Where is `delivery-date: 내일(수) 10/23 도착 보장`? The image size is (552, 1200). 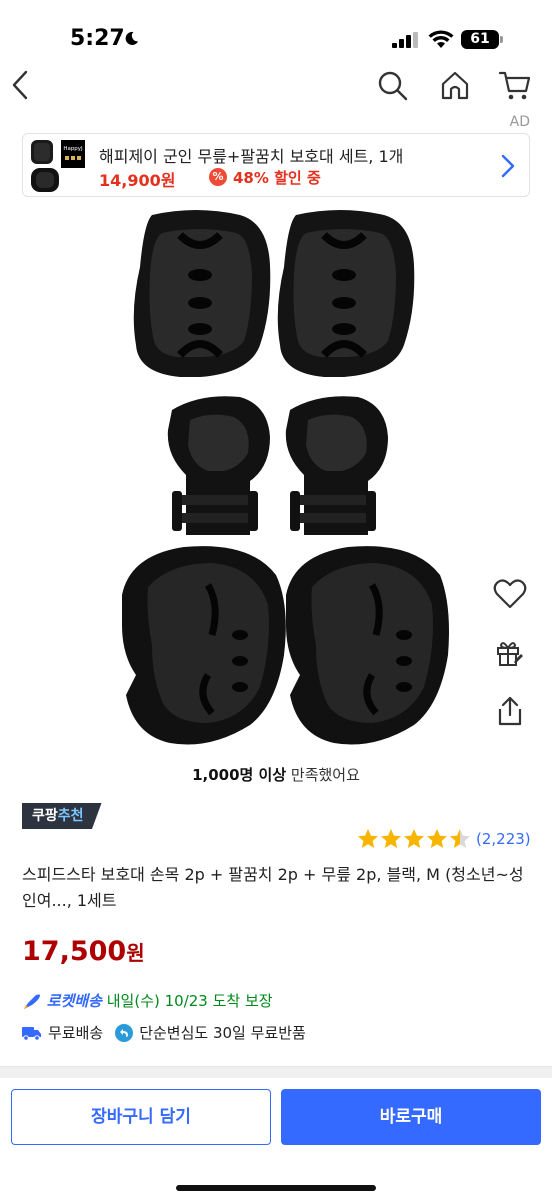 delivery-date: 내일(수) 10/23 도착 보장 is located at coordinates (187, 1001).